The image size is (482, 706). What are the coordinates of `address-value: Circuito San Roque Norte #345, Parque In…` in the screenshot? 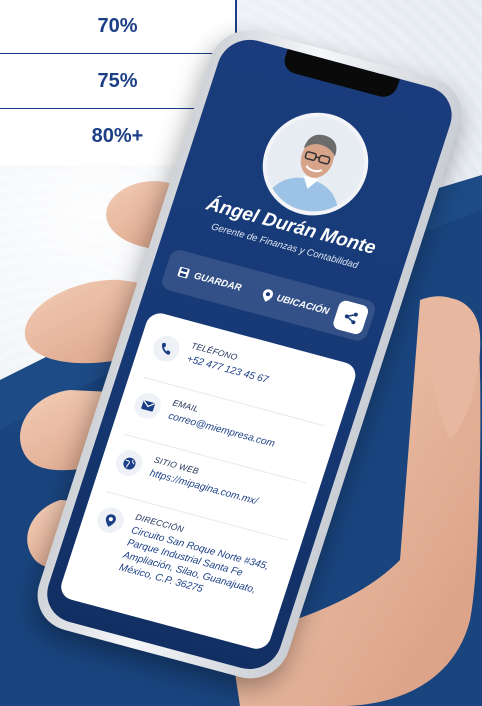 It's located at (202, 569).